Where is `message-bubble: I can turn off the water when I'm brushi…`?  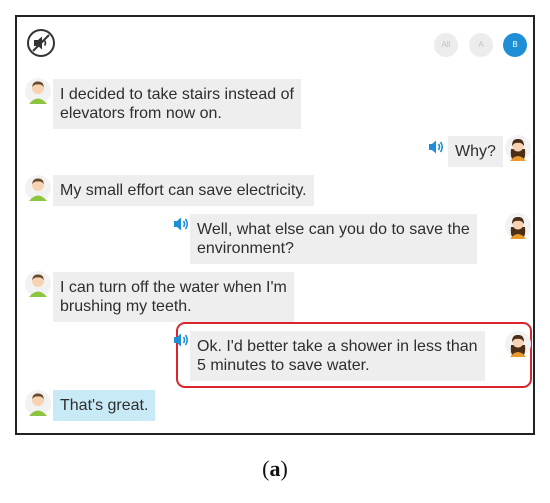 message-bubble: I can turn off the water when I'm brushi… is located at coordinates (173, 297).